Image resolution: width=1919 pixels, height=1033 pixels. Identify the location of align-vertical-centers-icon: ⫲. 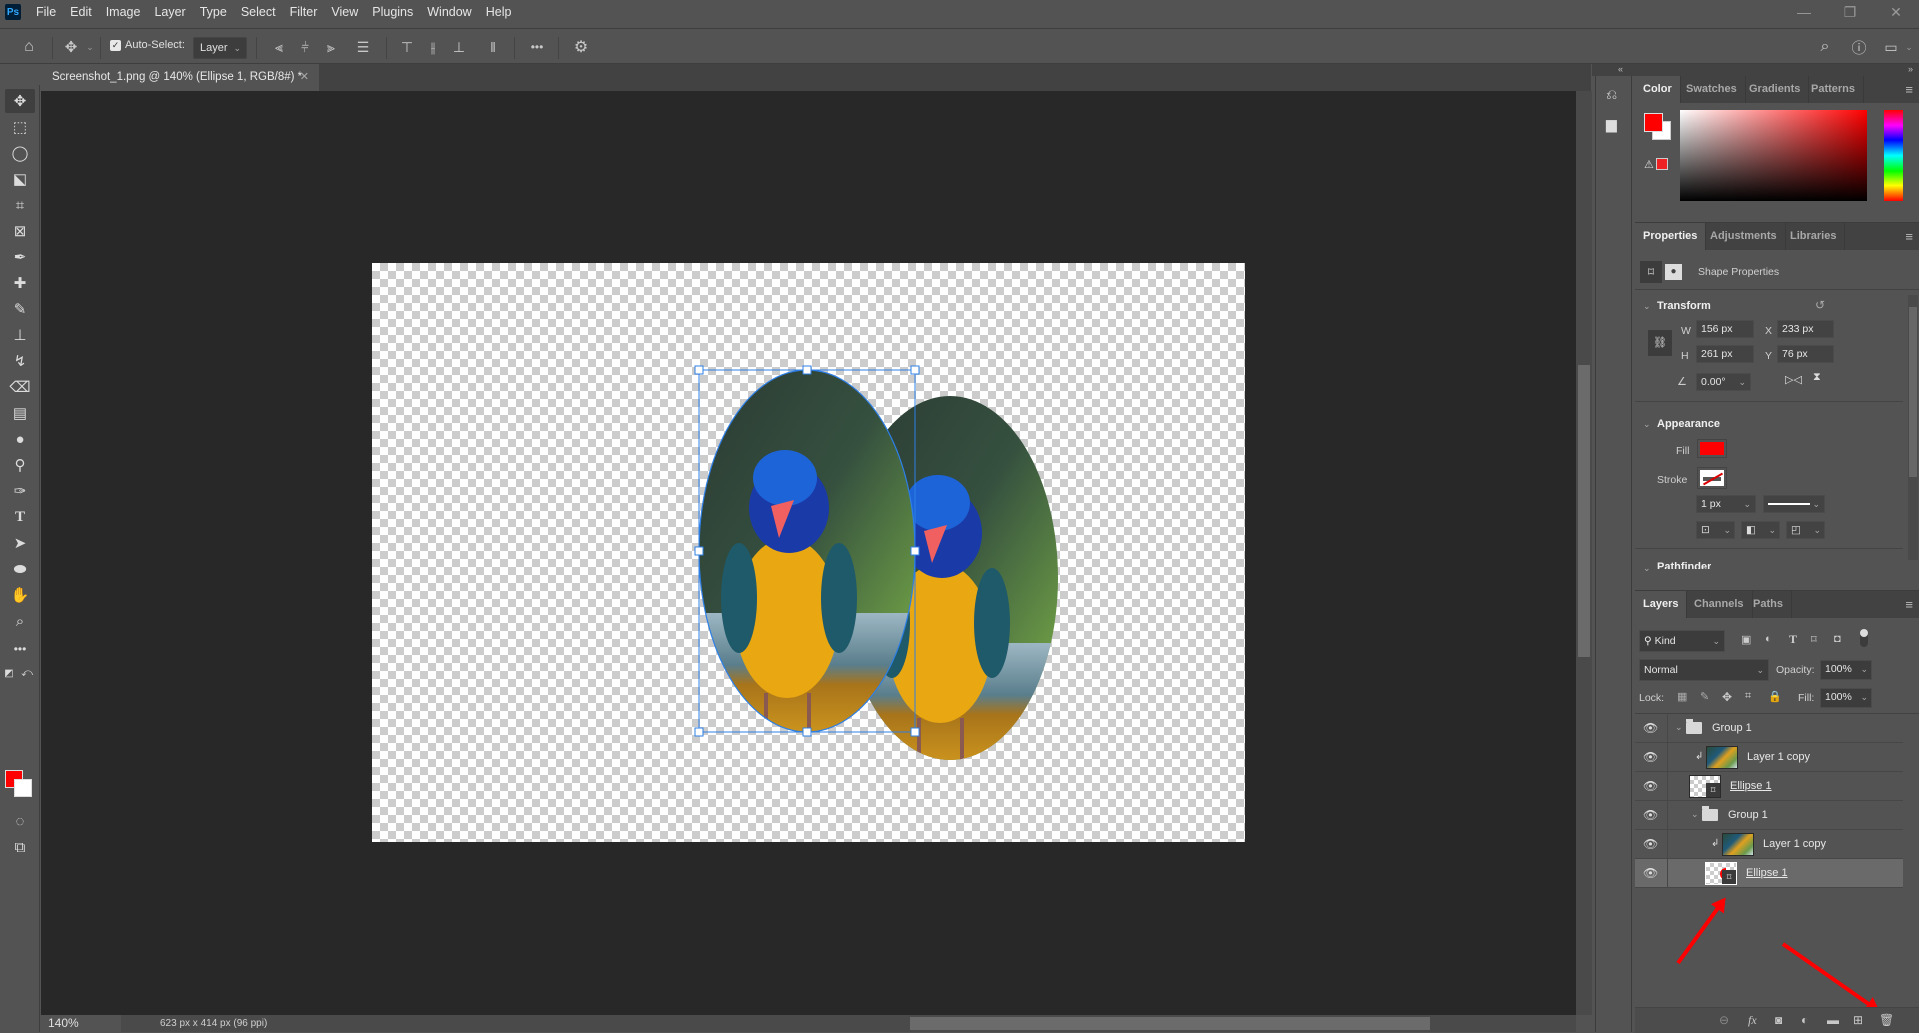
(433, 47).